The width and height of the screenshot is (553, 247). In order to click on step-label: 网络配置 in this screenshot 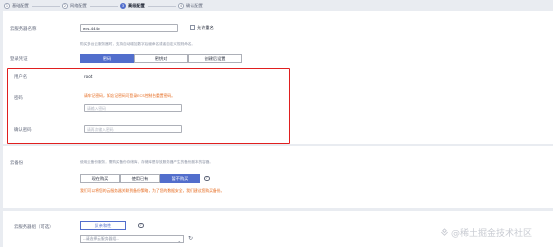, I will do `click(78, 5)`.